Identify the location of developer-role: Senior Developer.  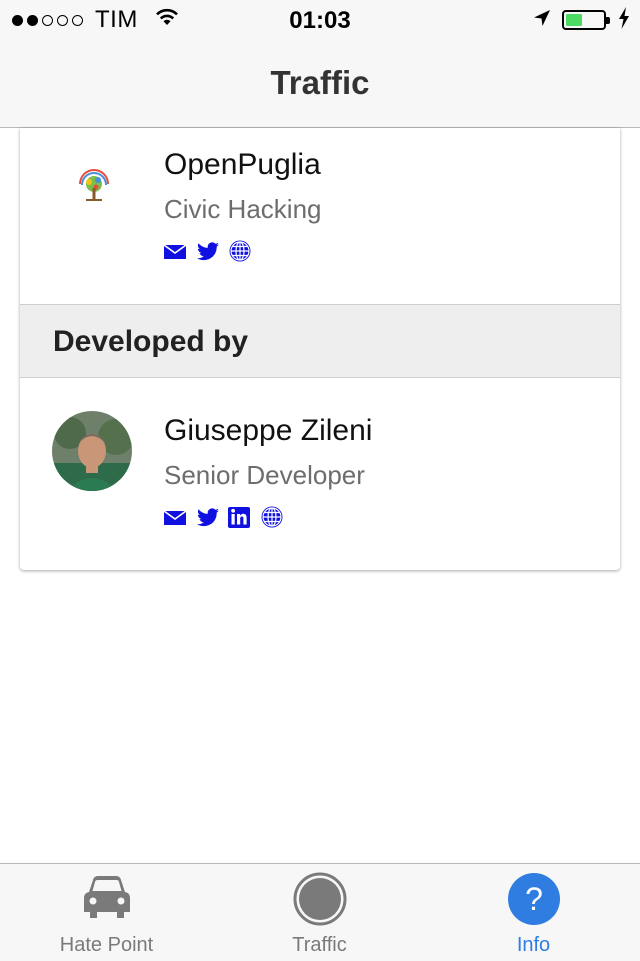
(264, 475).